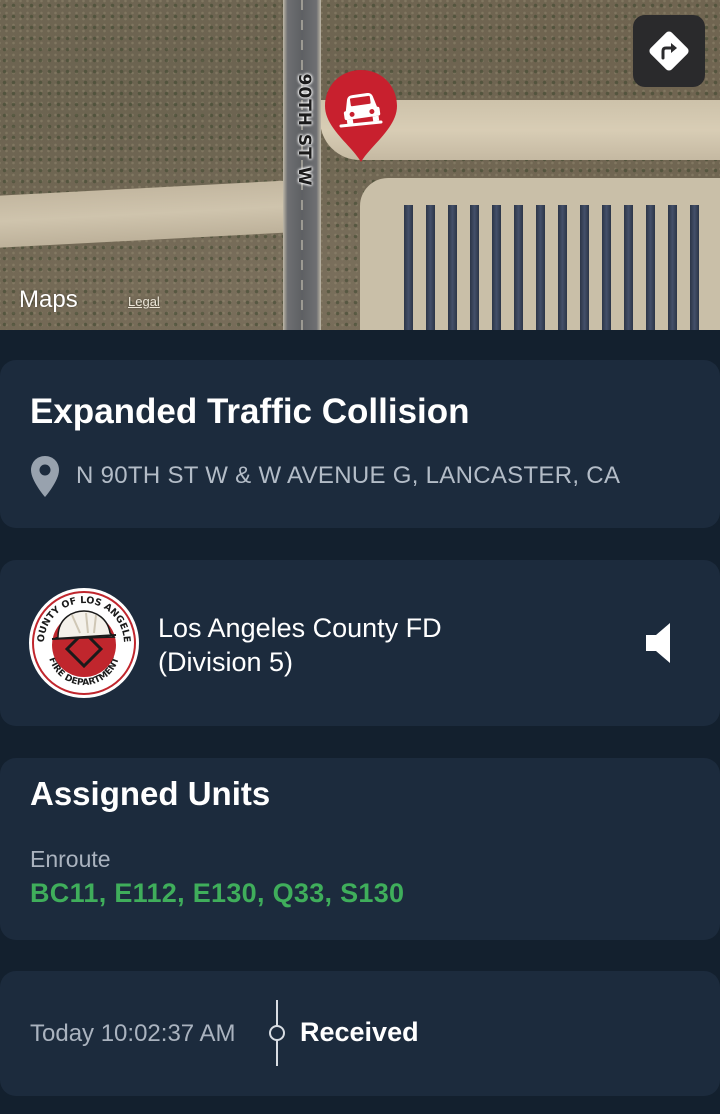 Image resolution: width=720 pixels, height=1114 pixels. I want to click on maps-brand: Maps, so click(48, 300).